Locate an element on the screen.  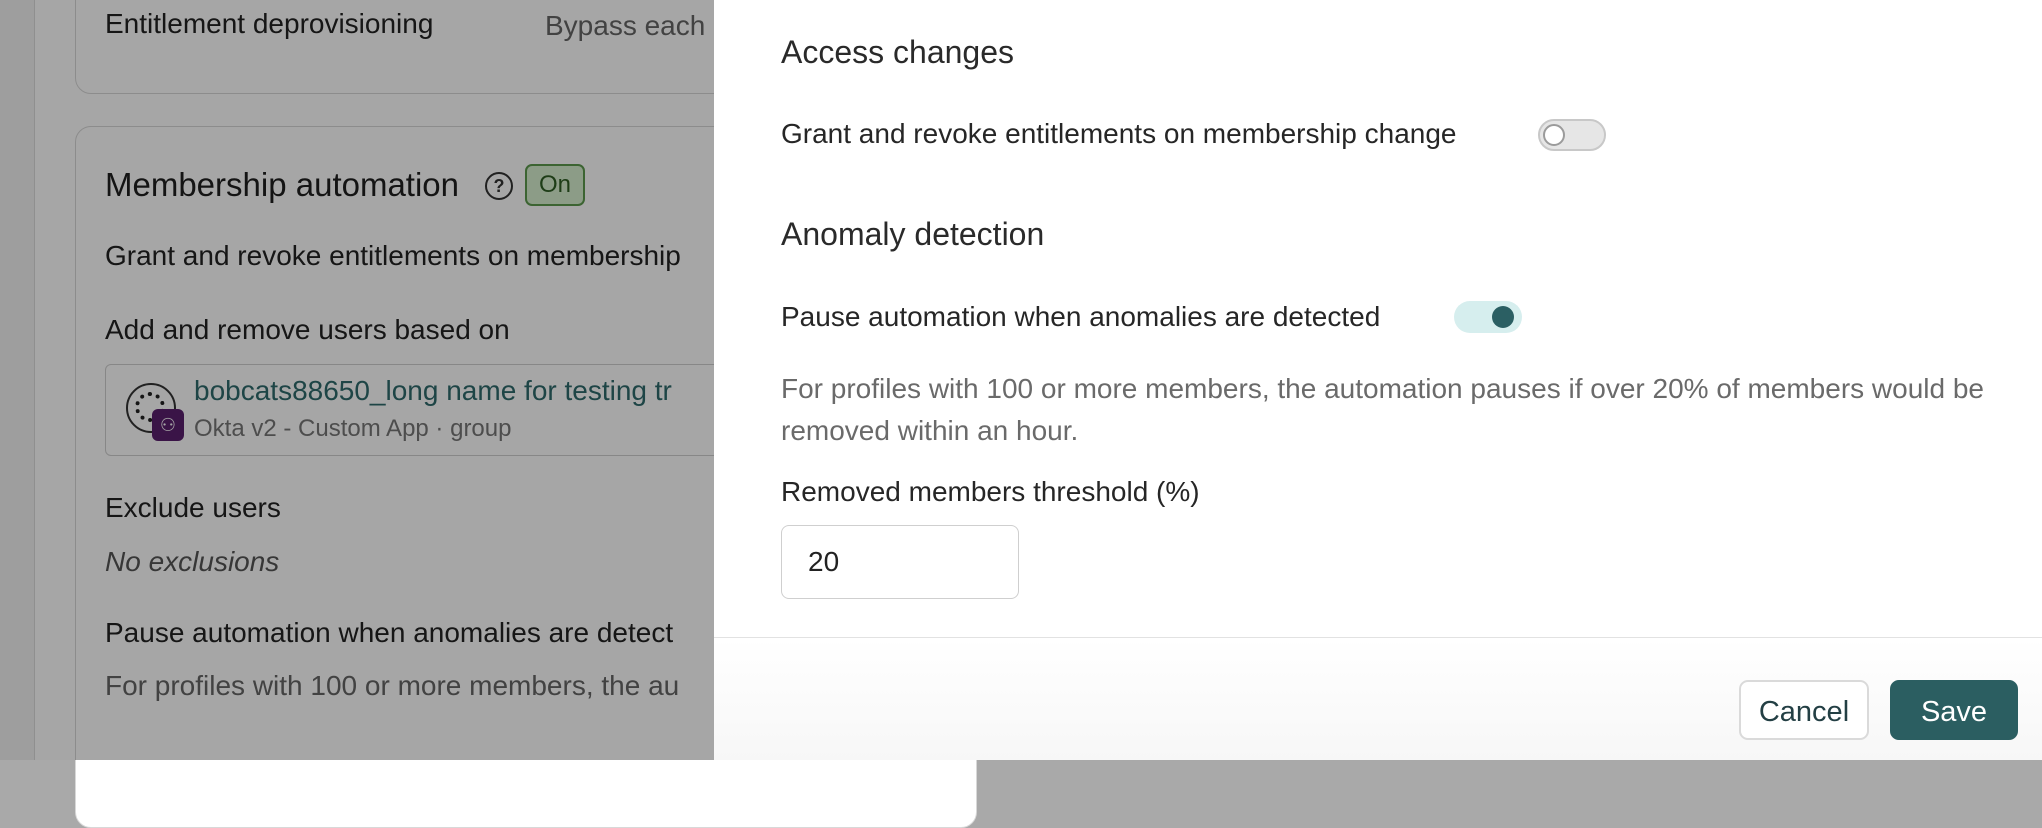
threshold-label: Removed members threshold (%) is located at coordinates (990, 491).